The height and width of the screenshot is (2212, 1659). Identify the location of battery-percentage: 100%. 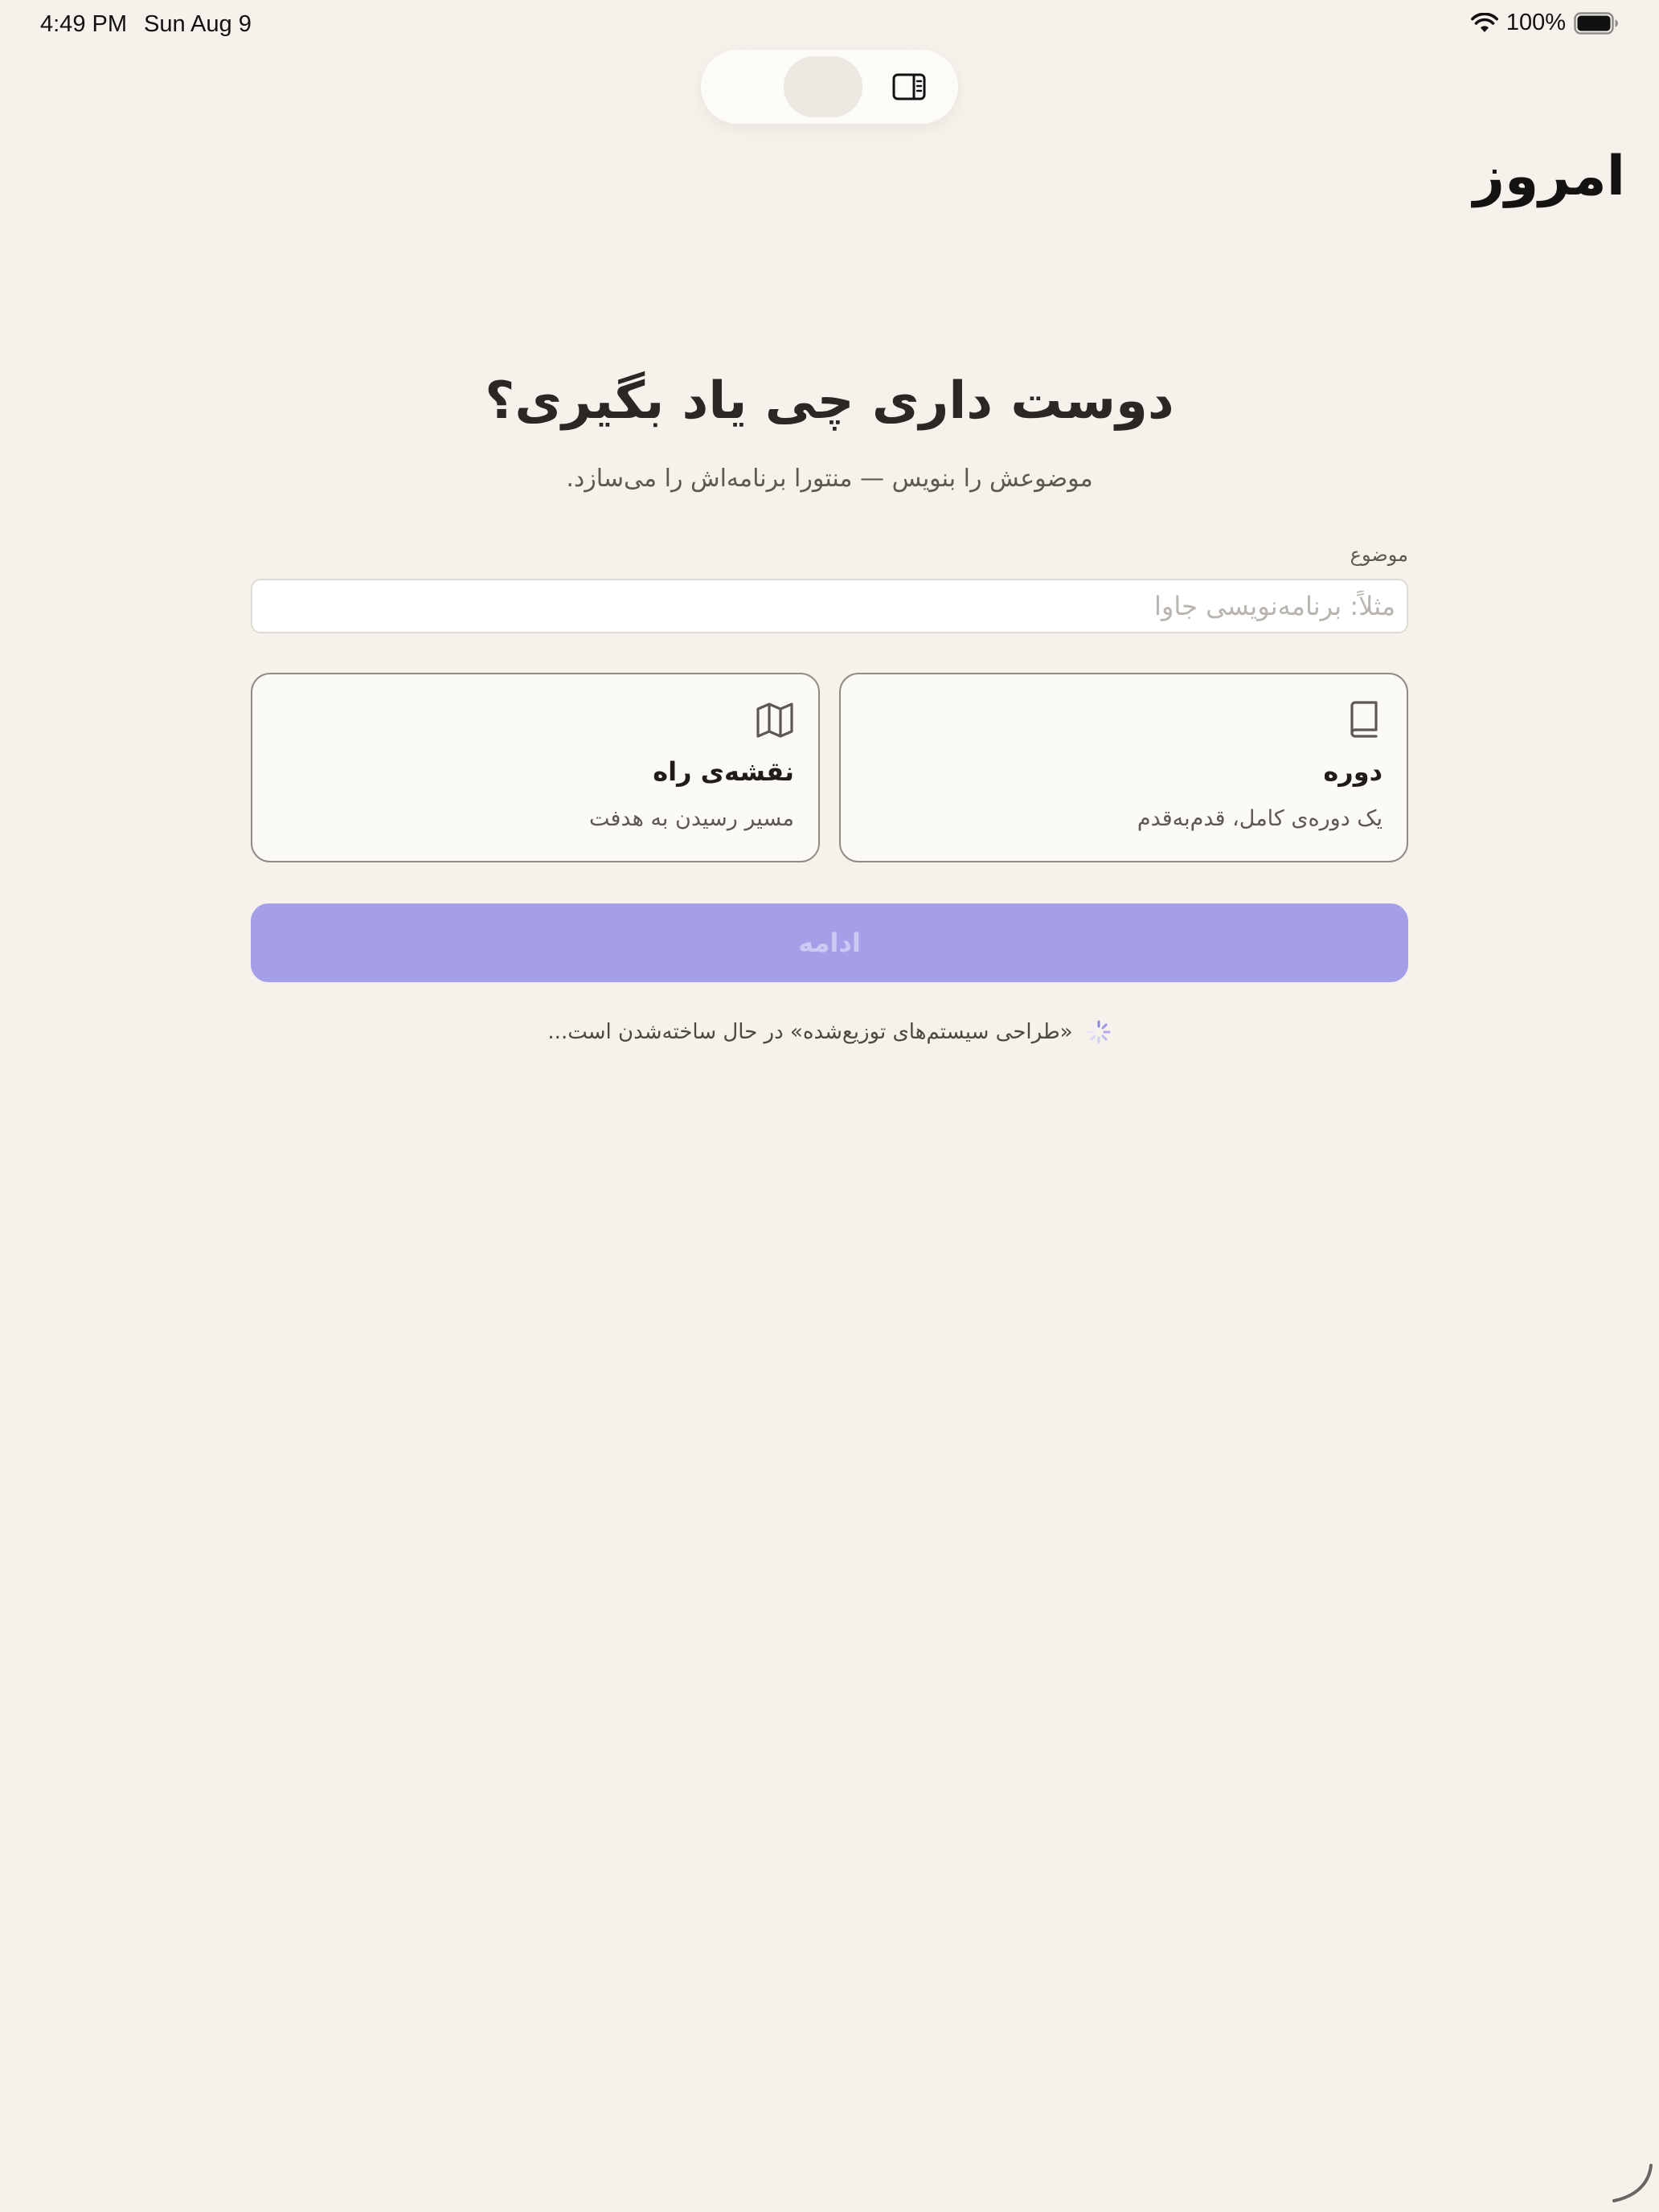
(1535, 22).